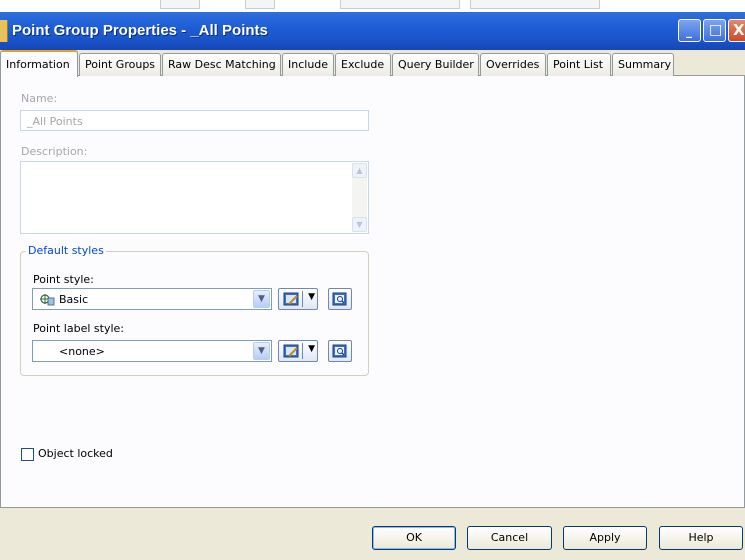  I want to click on point-style-value: Basic, so click(74, 299).